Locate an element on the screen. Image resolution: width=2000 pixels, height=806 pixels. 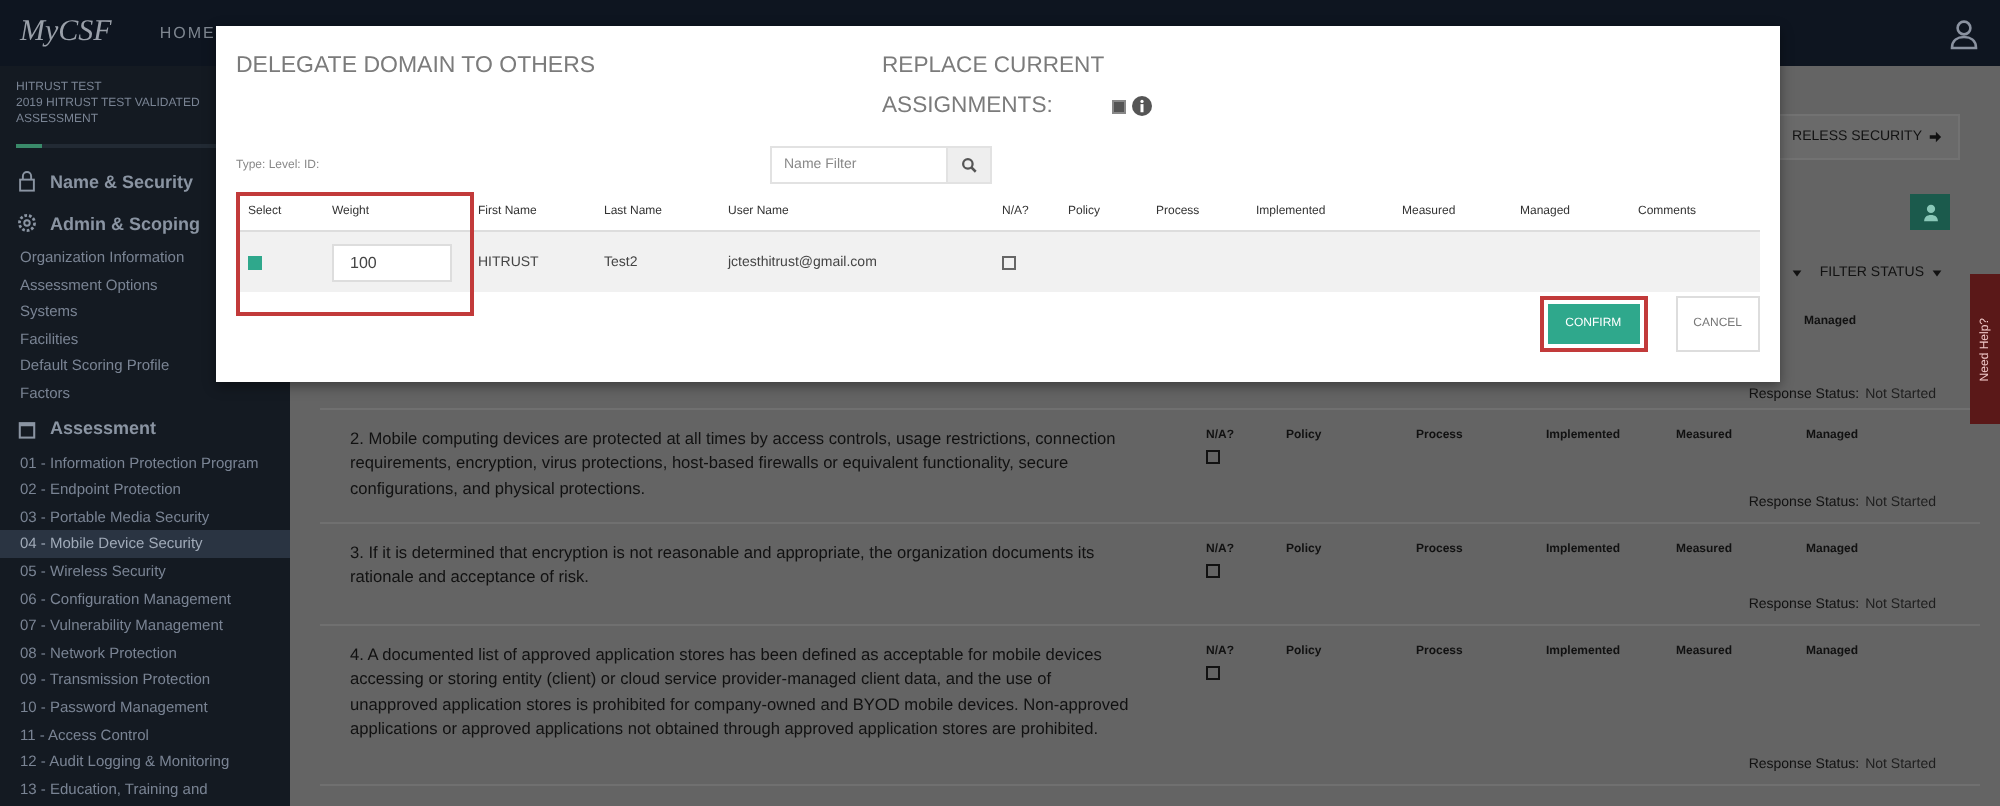
arrow-icon is located at coordinates (1935, 137).